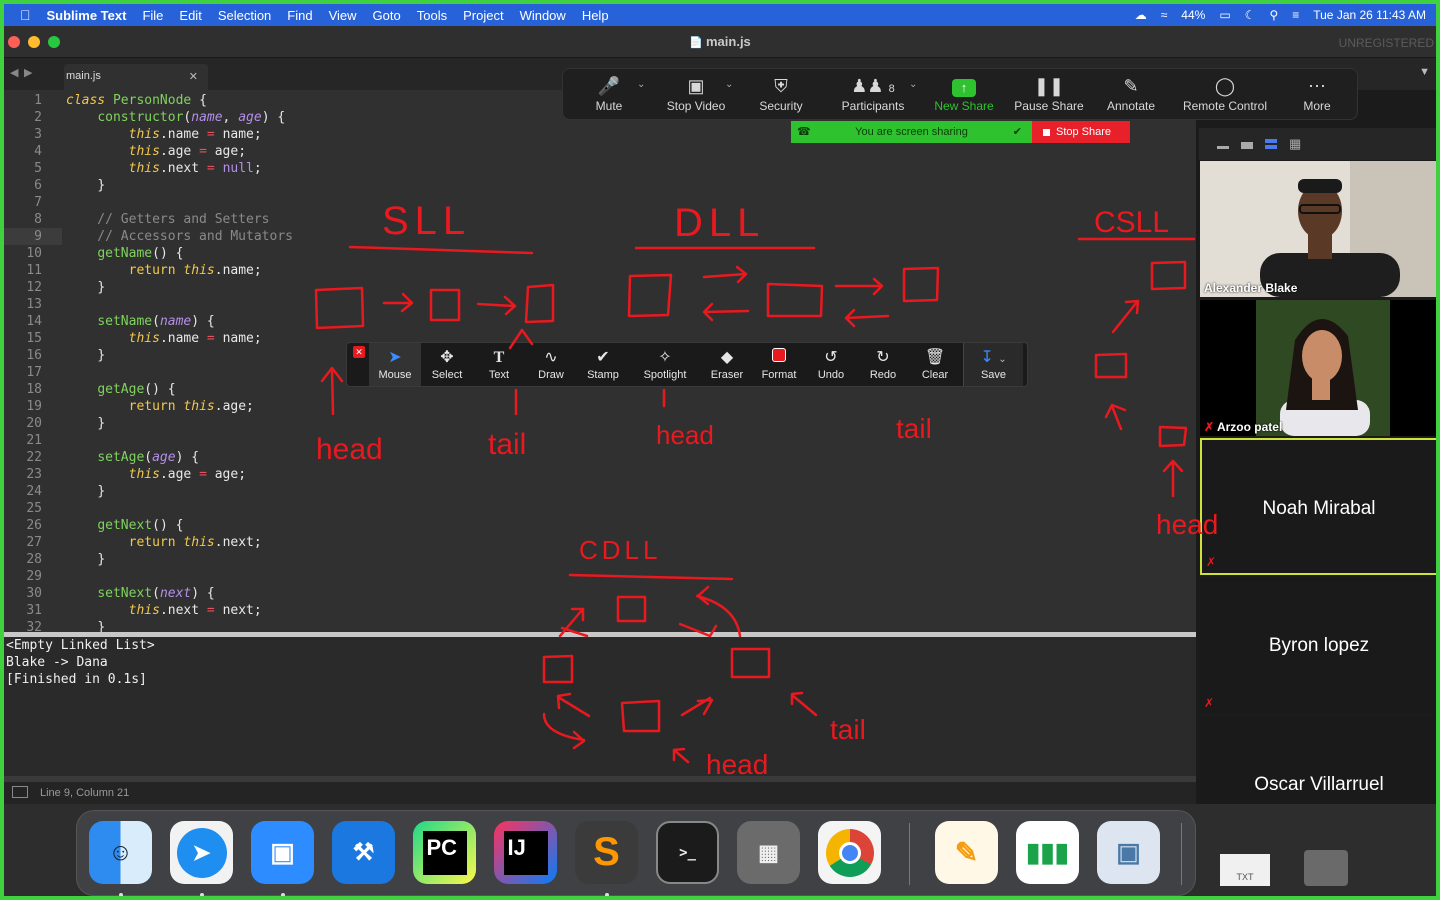 The width and height of the screenshot is (1440, 900). What do you see at coordinates (665, 364) in the screenshot?
I see `tool-spotlight: ✧ Spotlight` at bounding box center [665, 364].